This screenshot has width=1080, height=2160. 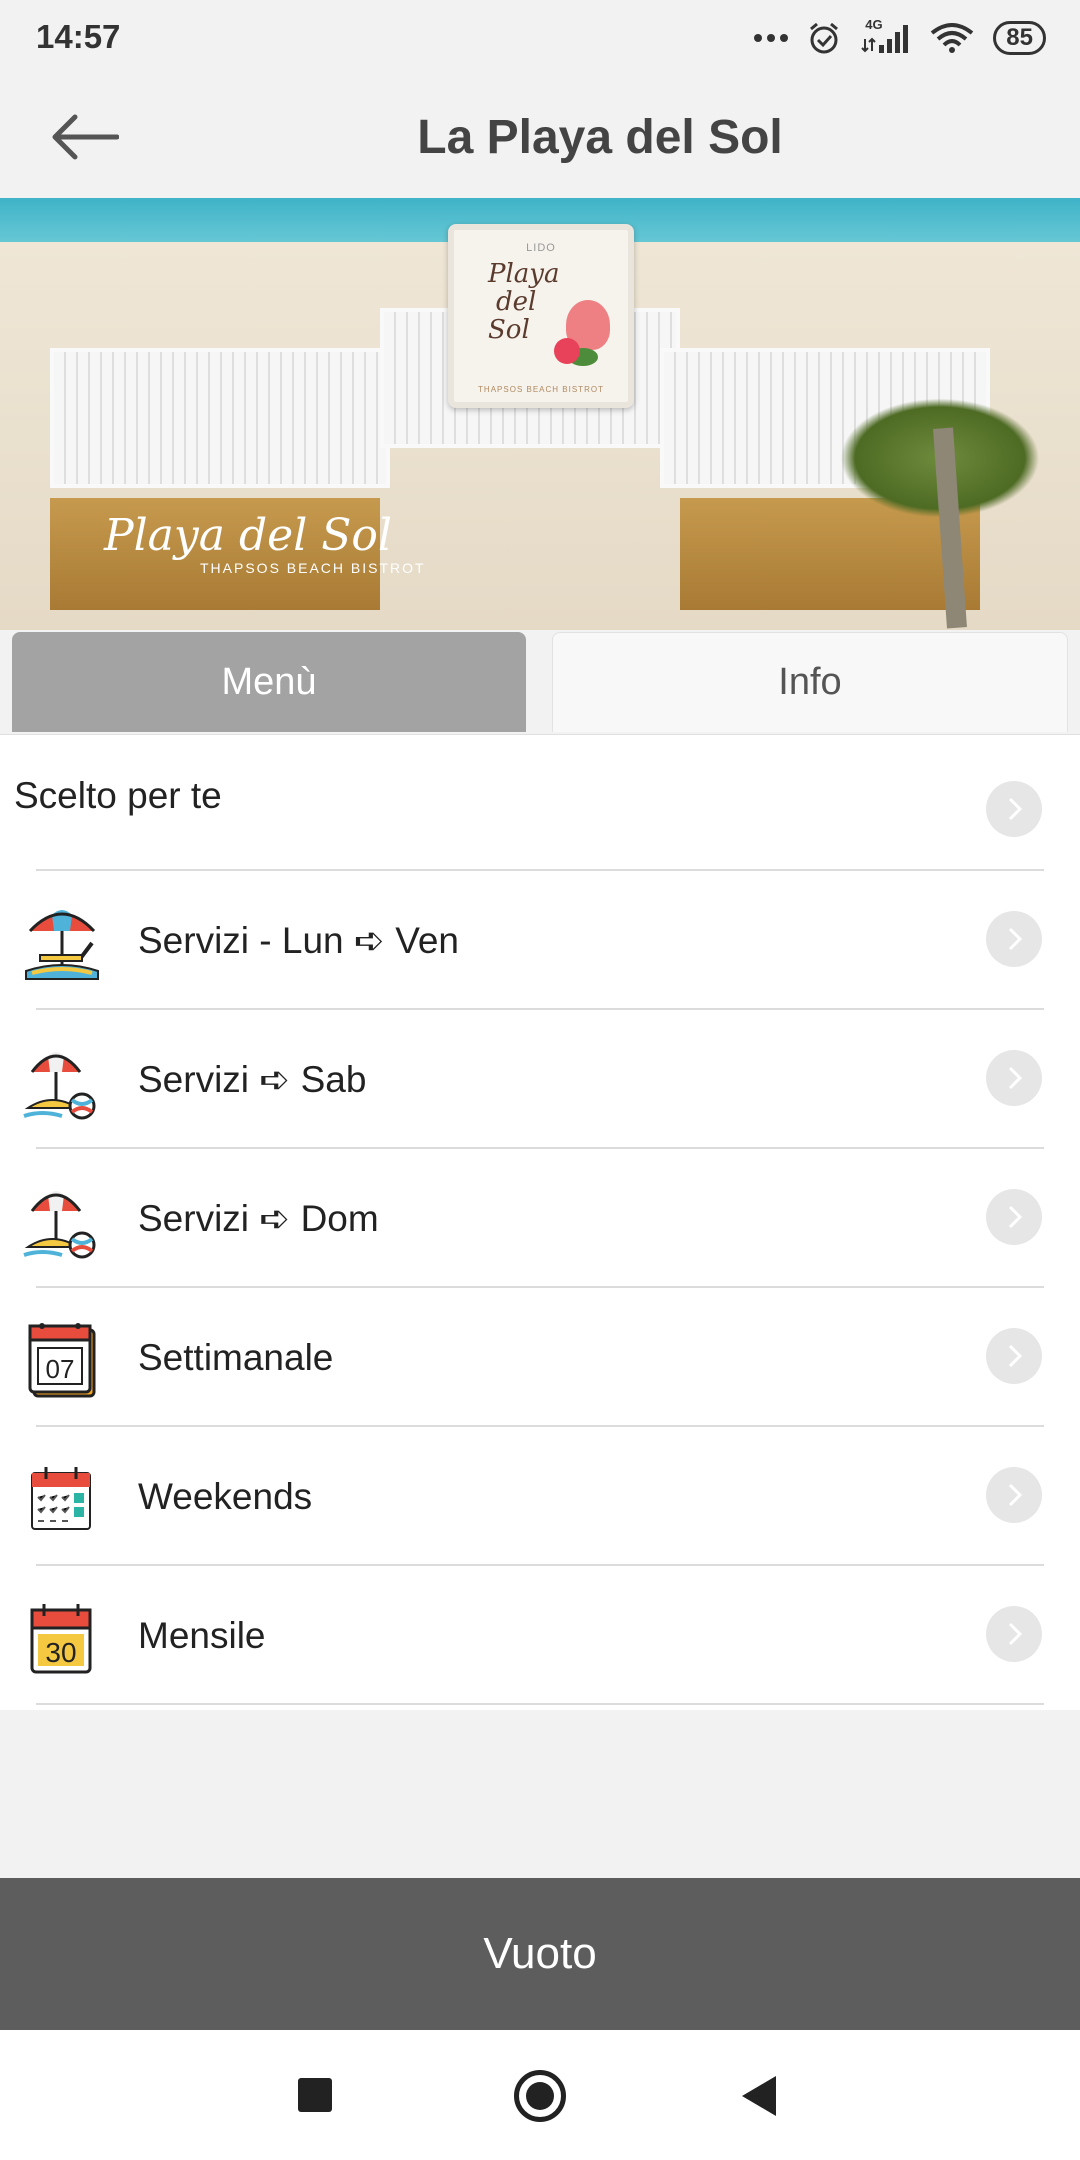 I want to click on list-item-label: Servizi ➪ Dom, so click(x=258, y=1218).